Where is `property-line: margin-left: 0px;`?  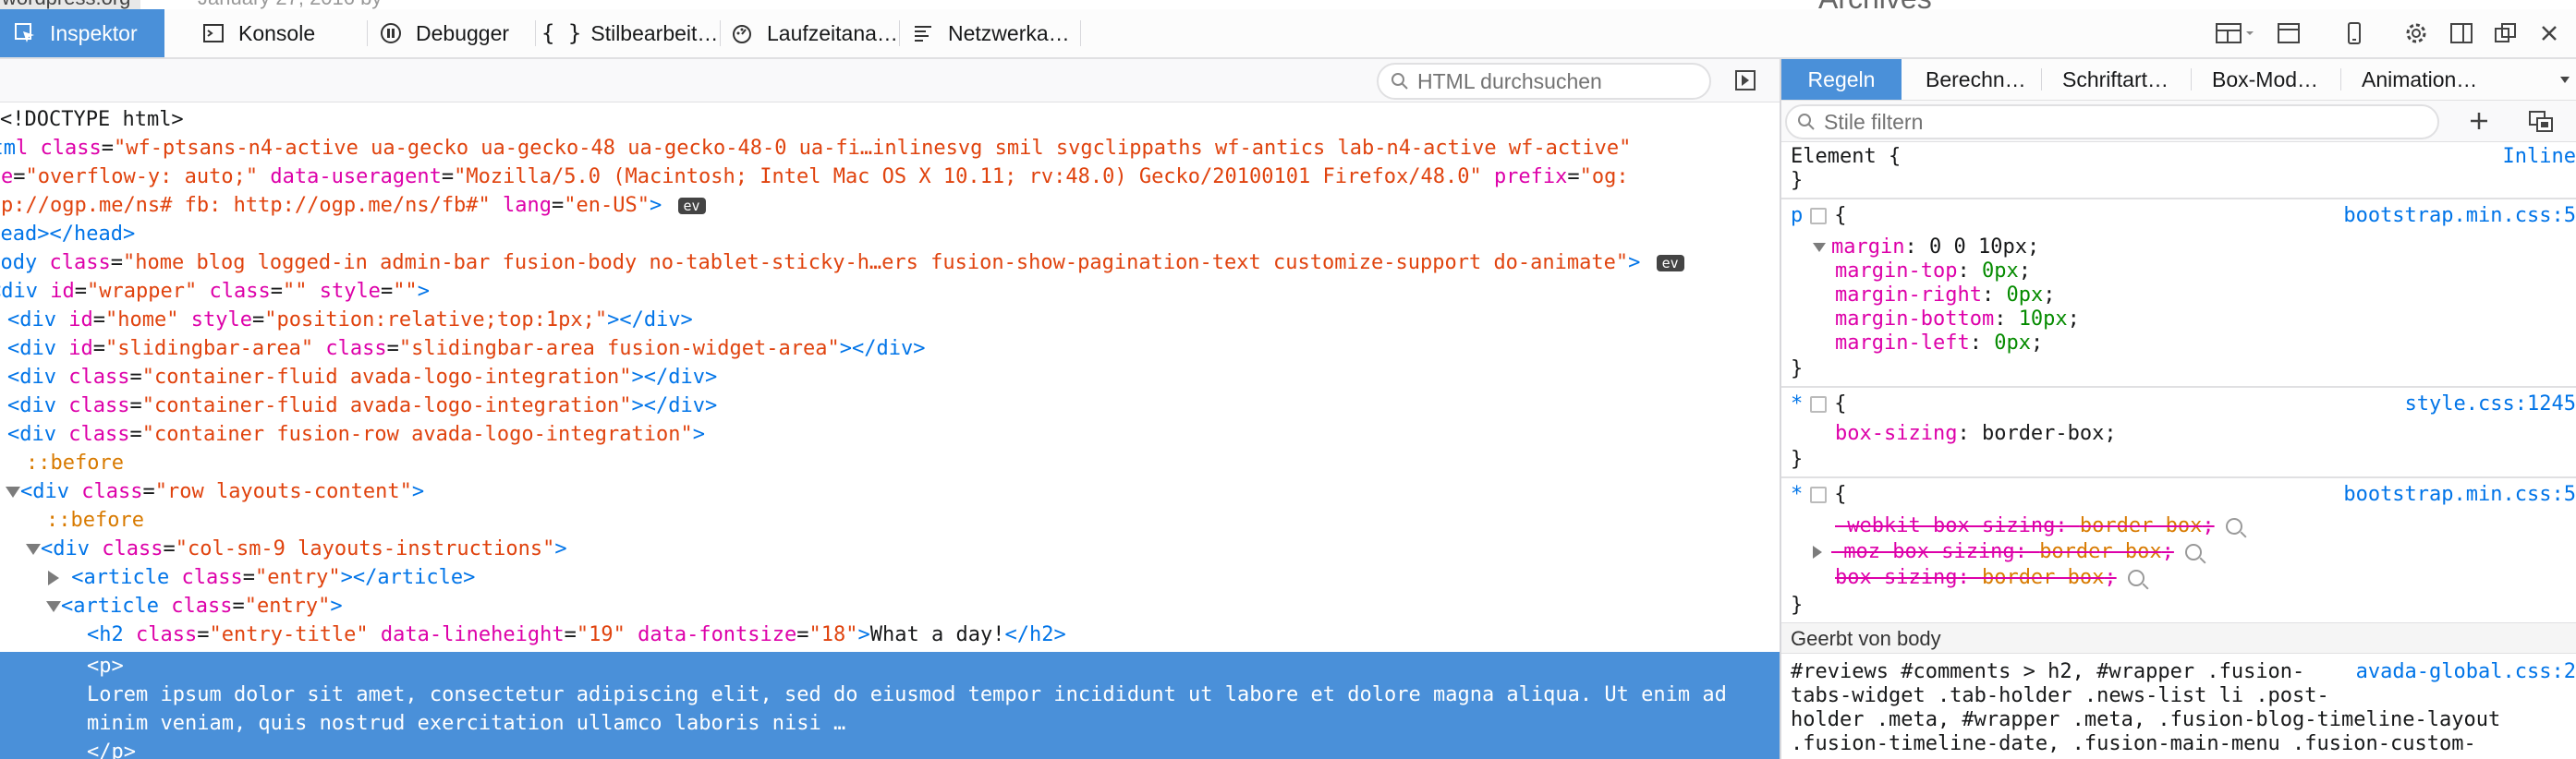
property-line: margin-left: 0px; is located at coordinates (1939, 343).